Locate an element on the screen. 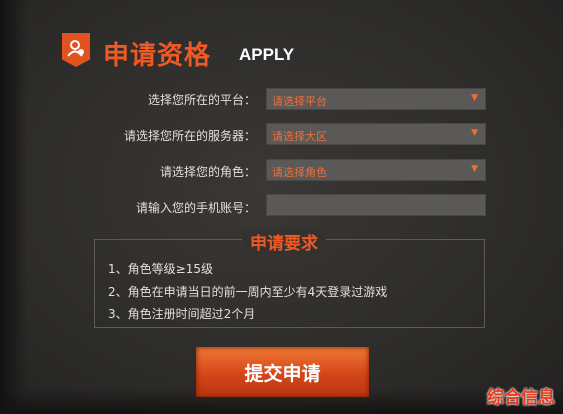 The height and width of the screenshot is (414, 563). page-title-english: APPLY is located at coordinates (267, 54).